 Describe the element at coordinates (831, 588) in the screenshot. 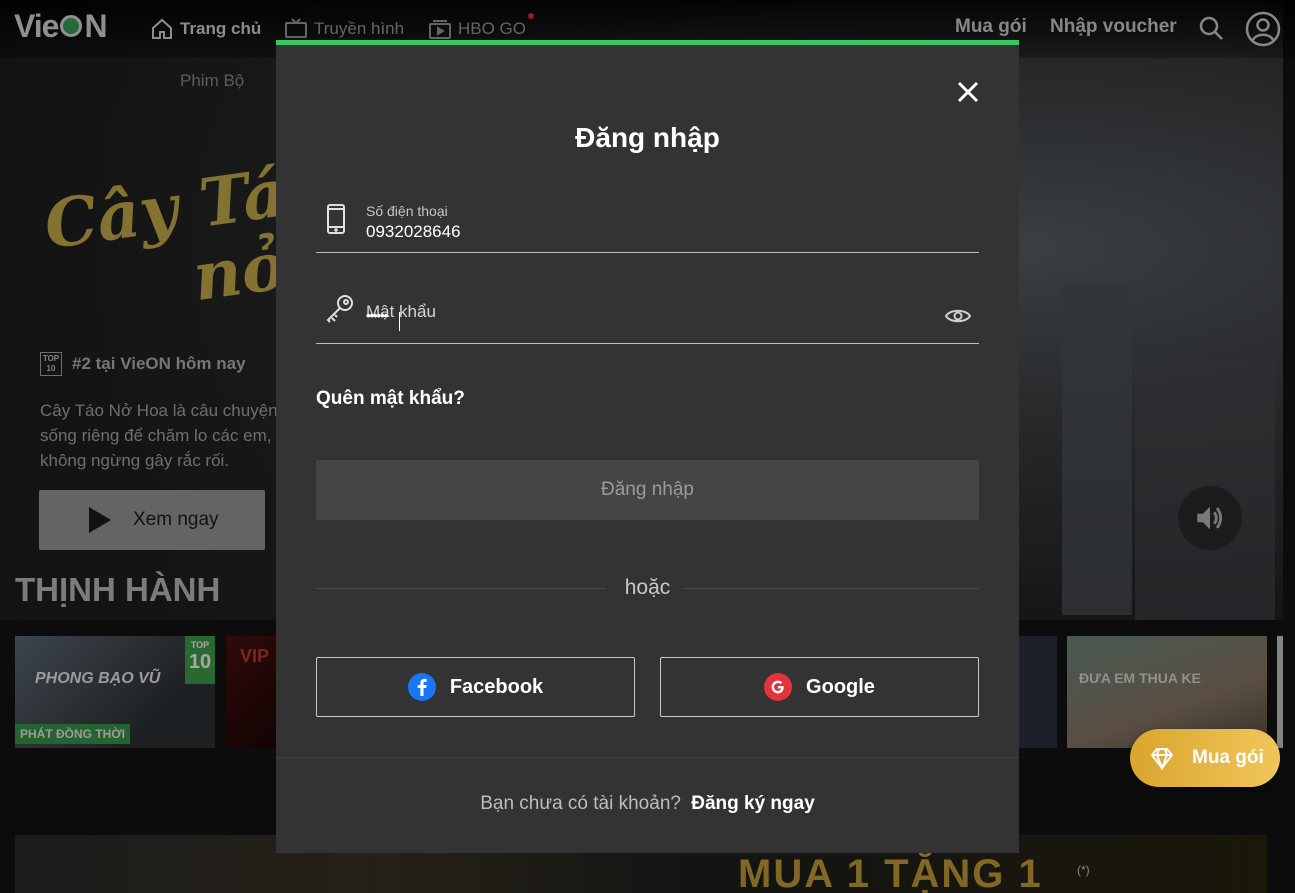

I see `divider-line` at that location.